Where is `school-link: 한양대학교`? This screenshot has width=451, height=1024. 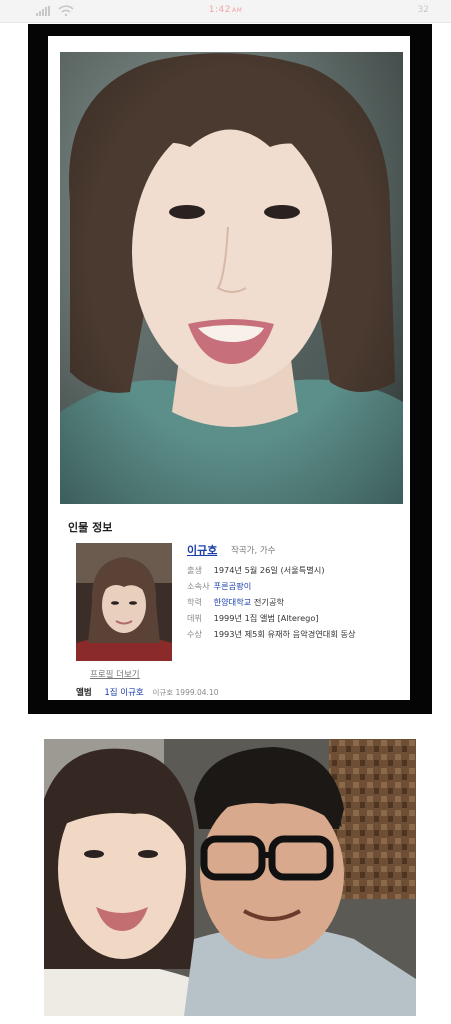
school-link: 한양대학교 is located at coordinates (233, 602).